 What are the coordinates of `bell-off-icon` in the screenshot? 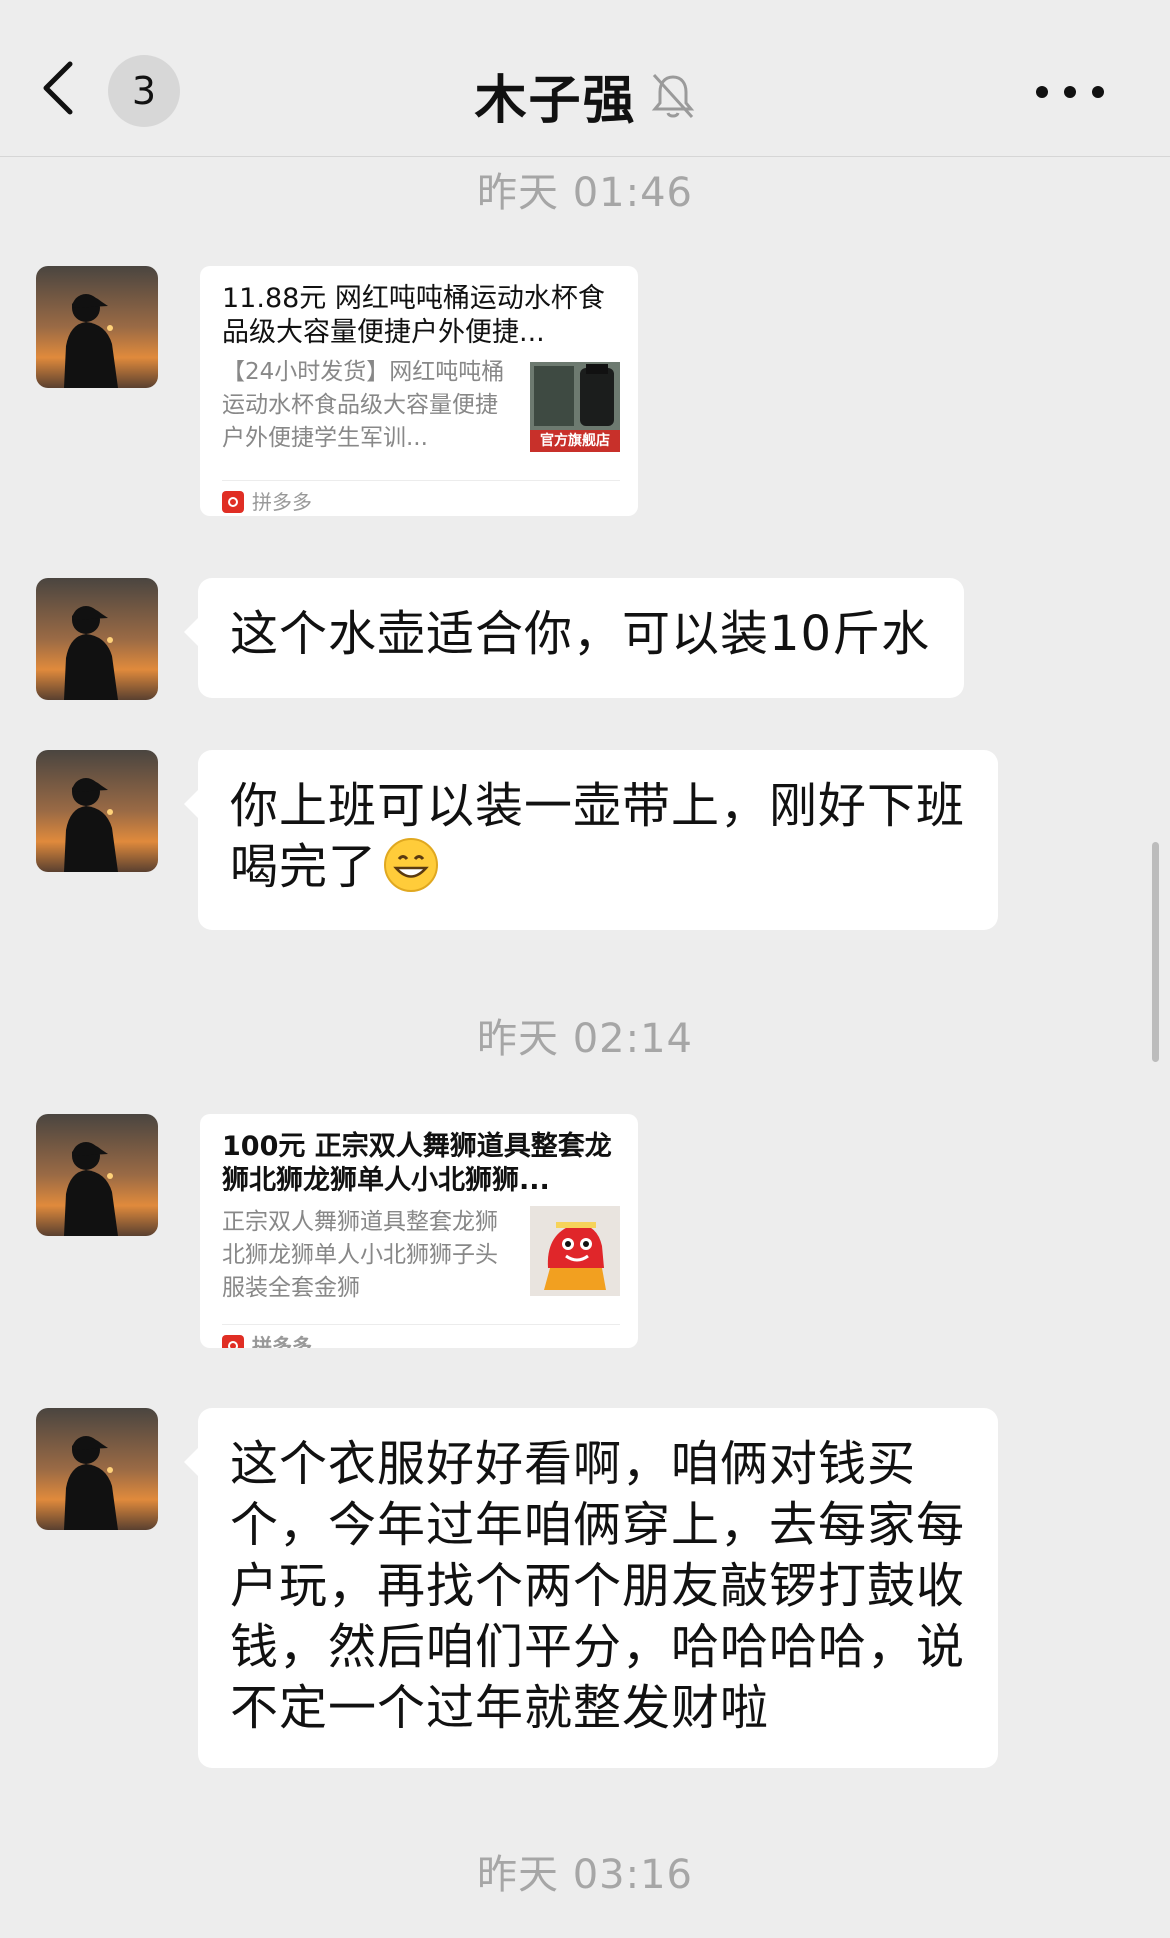 It's located at (672, 95).